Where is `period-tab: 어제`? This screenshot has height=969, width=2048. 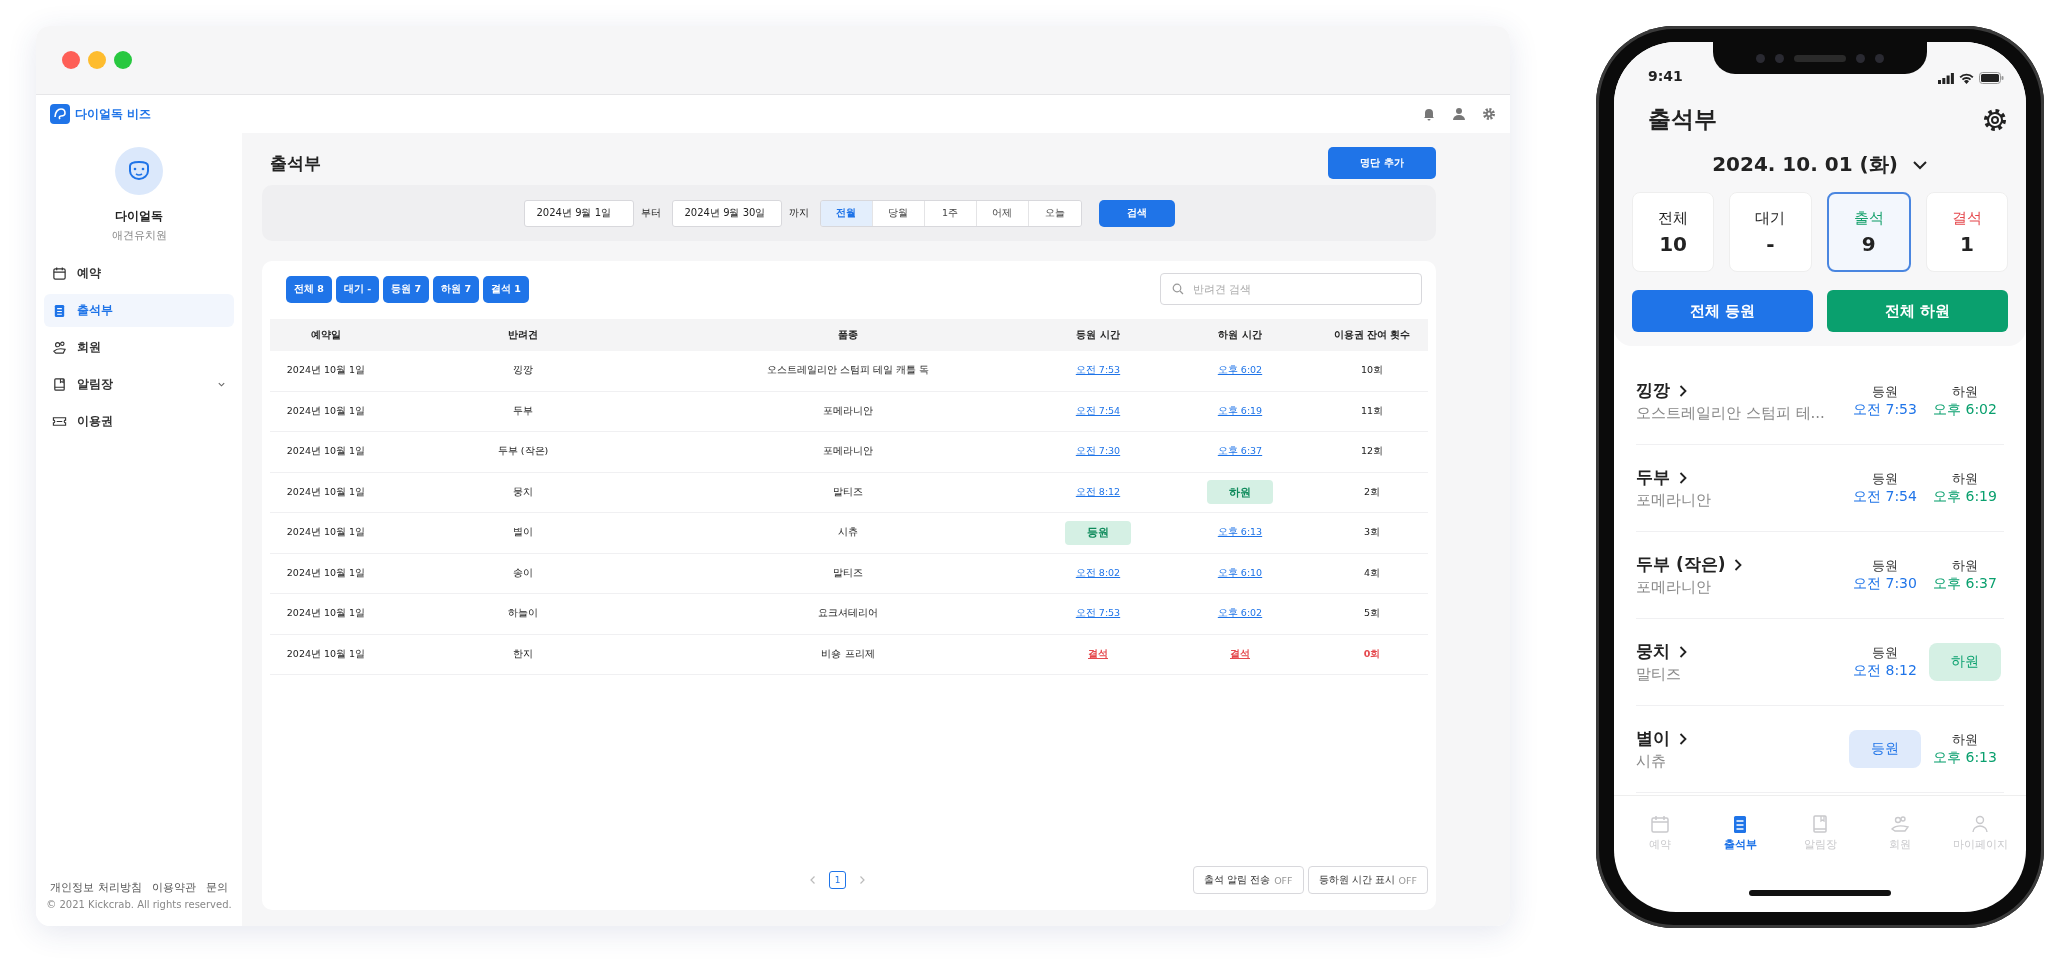 period-tab: 어제 is located at coordinates (1002, 213).